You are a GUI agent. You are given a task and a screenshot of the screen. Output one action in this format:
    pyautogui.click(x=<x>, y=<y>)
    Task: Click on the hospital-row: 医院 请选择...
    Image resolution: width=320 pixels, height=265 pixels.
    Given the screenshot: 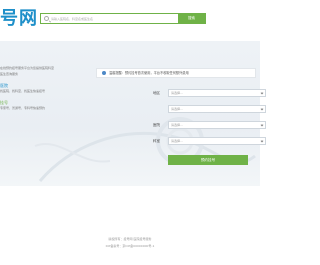 What is the action you would take?
    pyautogui.click(x=193, y=126)
    